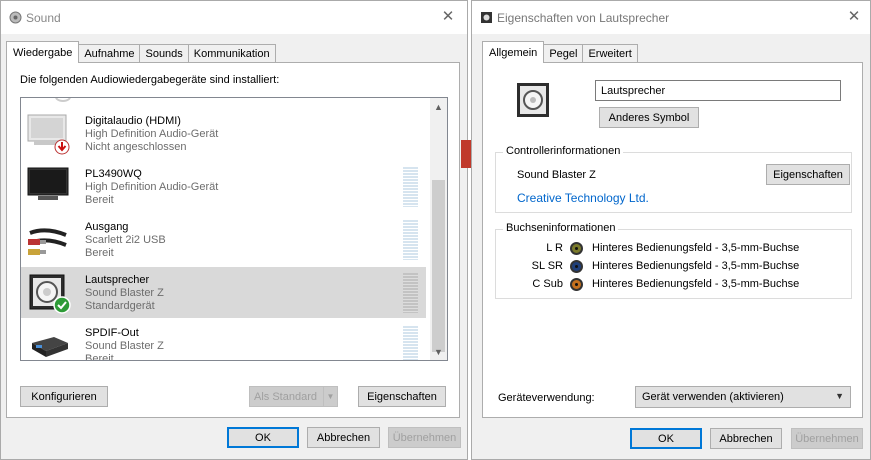  I want to click on properties-ok-button: OK, so click(666, 438).